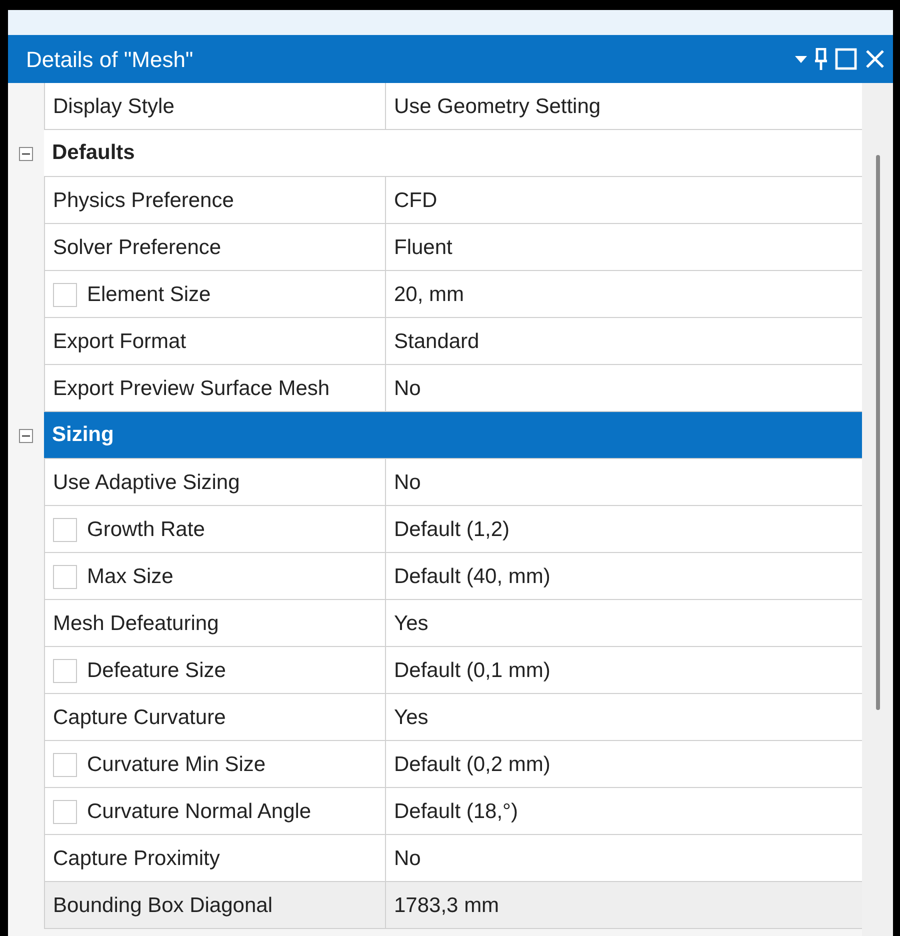 The height and width of the screenshot is (936, 900). I want to click on property-label: Physics Preference, so click(143, 201).